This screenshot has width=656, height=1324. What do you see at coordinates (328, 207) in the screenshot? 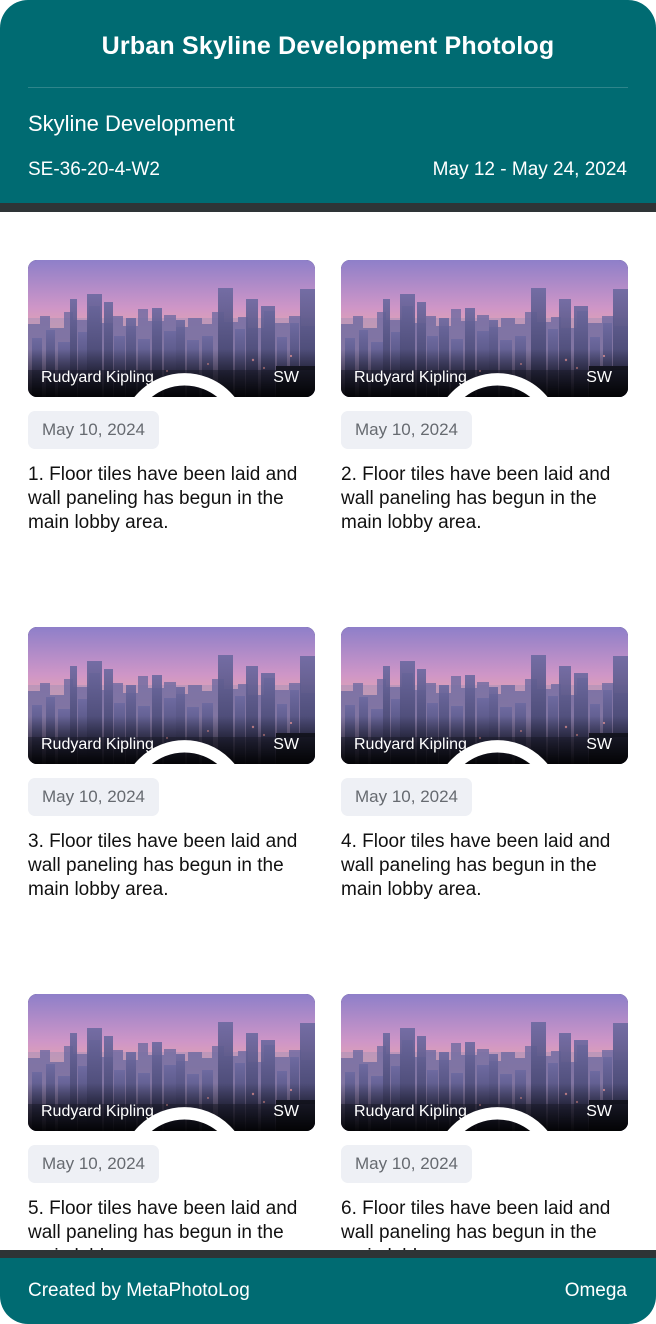
I see `header-band` at bounding box center [328, 207].